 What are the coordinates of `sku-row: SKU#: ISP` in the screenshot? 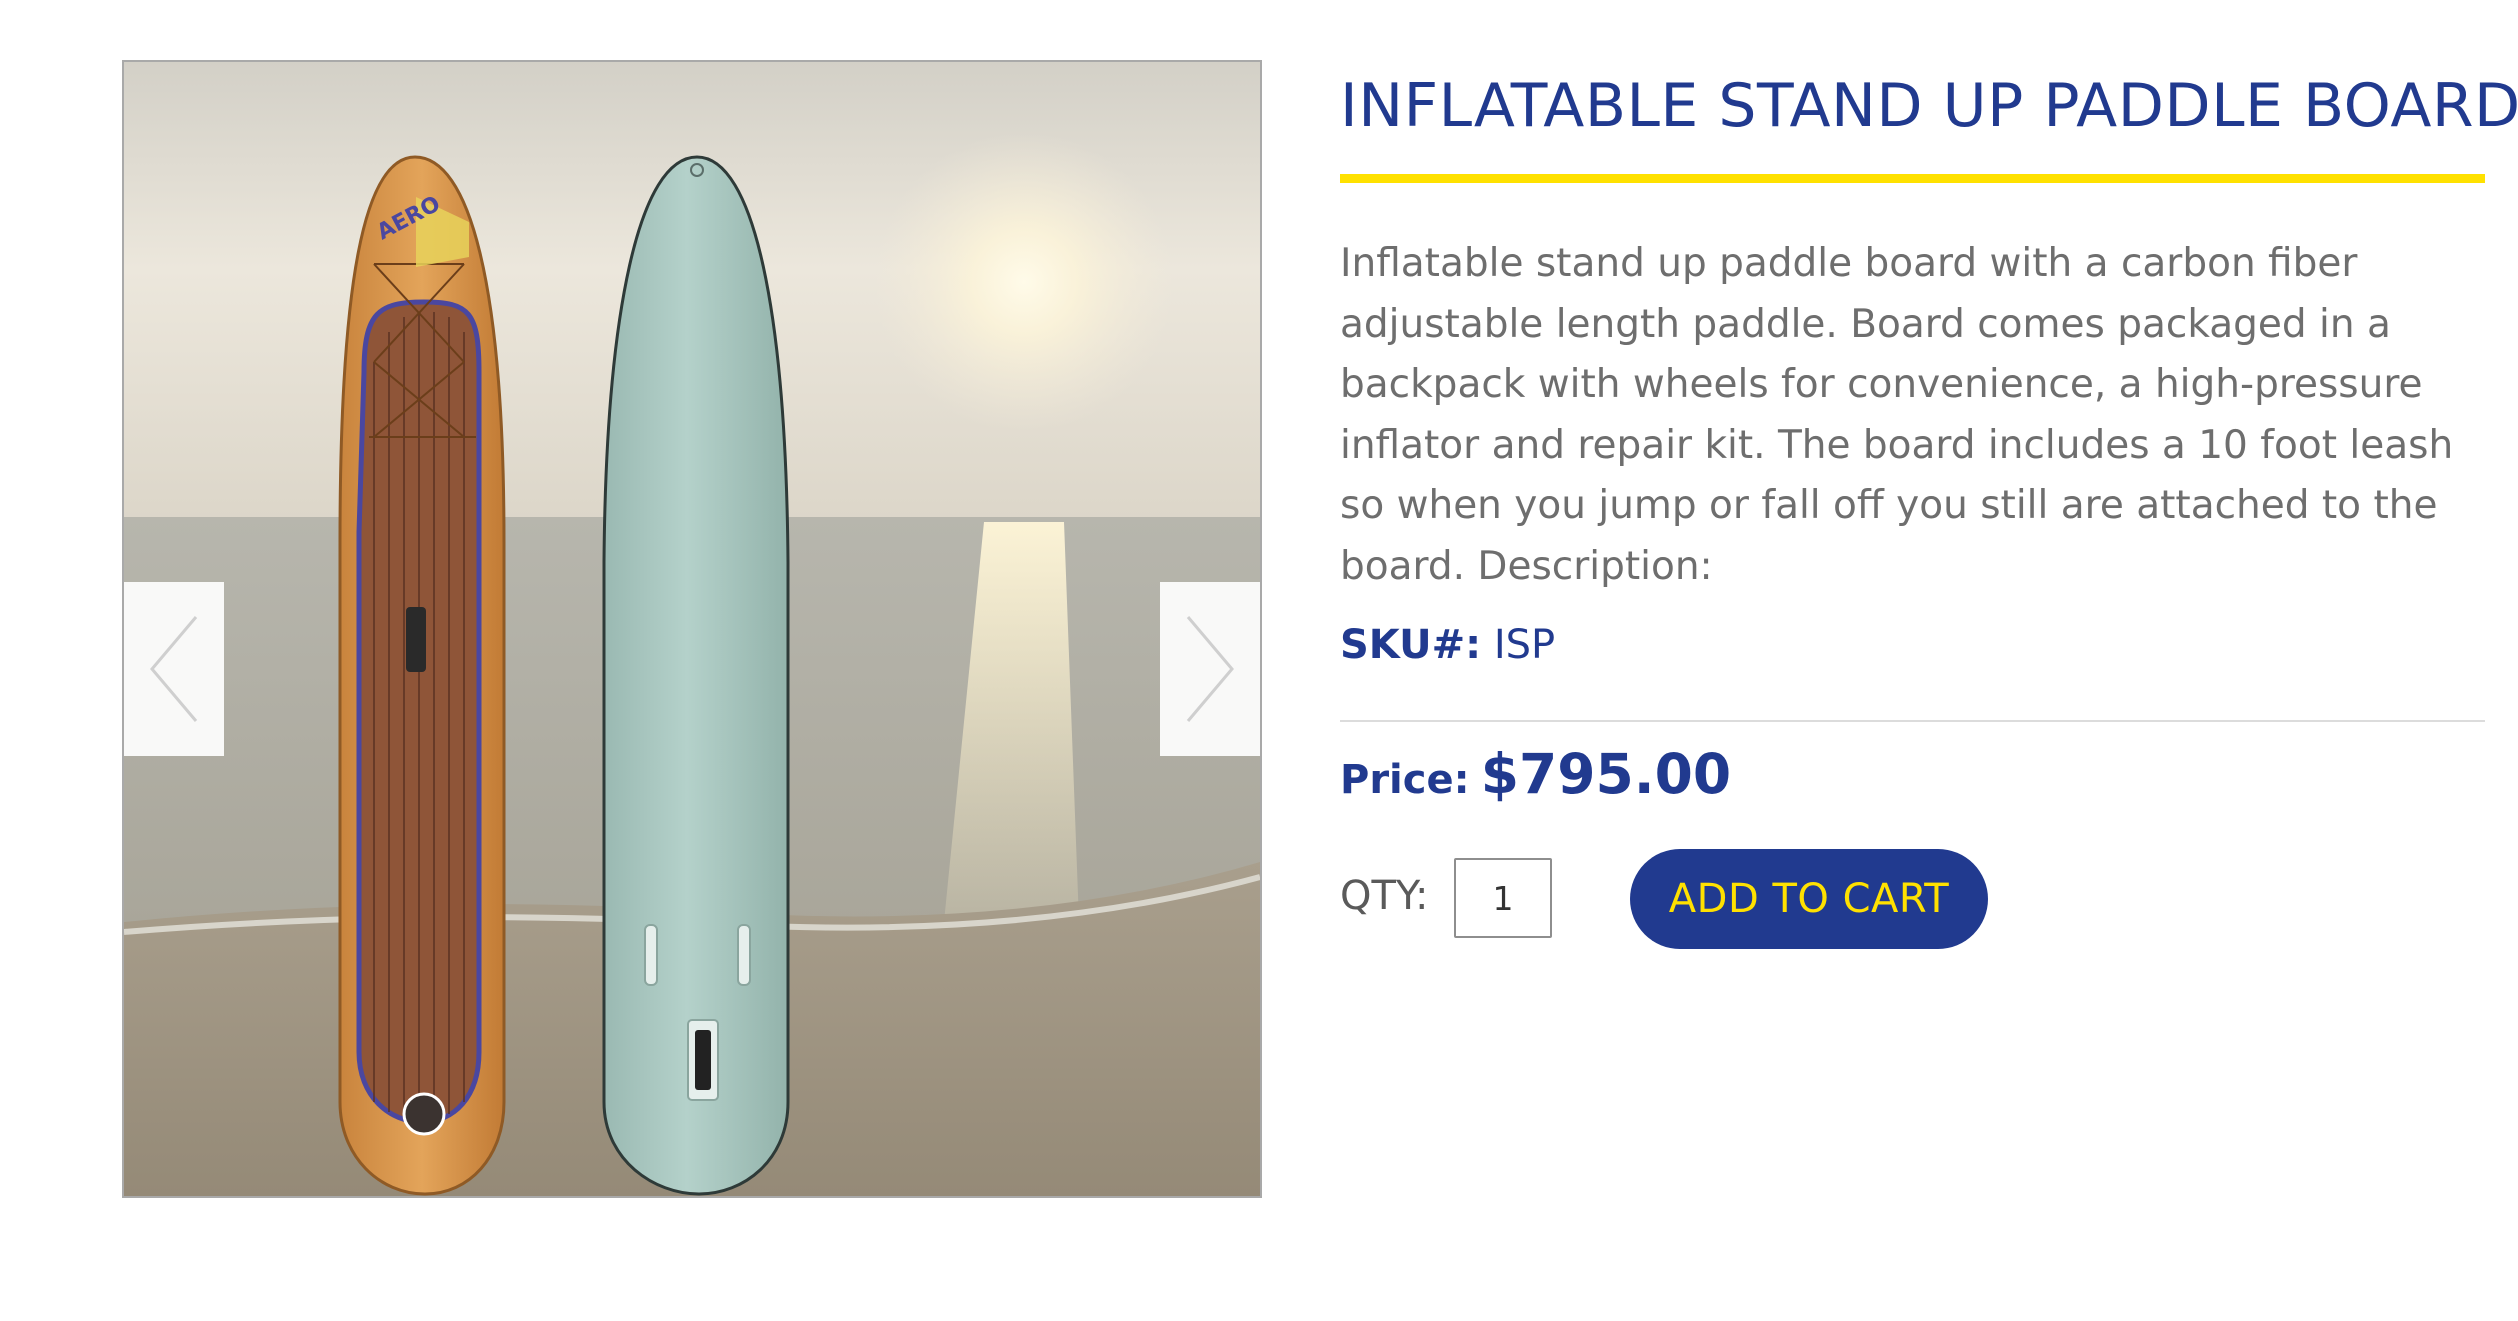 It's located at (1447, 645).